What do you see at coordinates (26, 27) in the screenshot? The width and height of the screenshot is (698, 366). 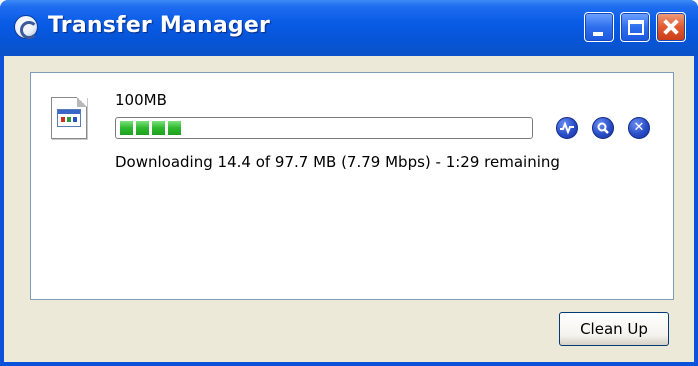 I see `app-icon` at bounding box center [26, 27].